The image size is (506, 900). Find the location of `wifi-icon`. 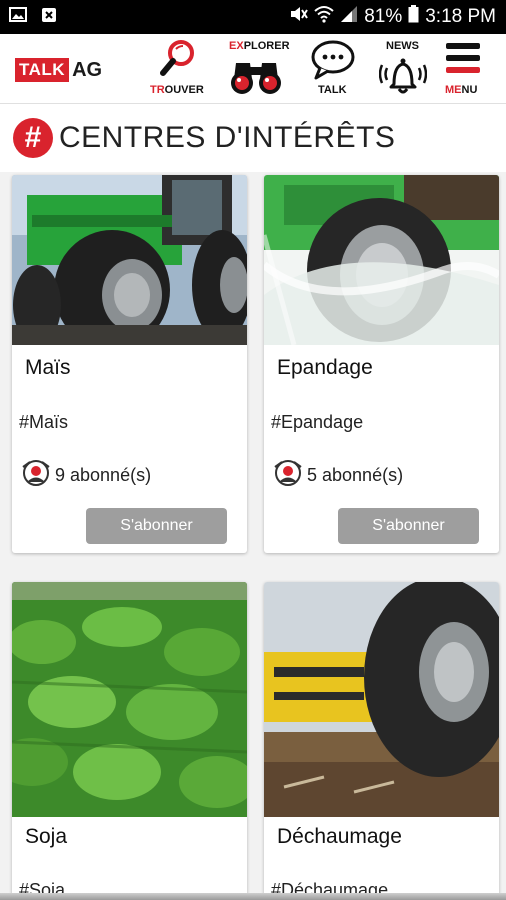

wifi-icon is located at coordinates (324, 17).